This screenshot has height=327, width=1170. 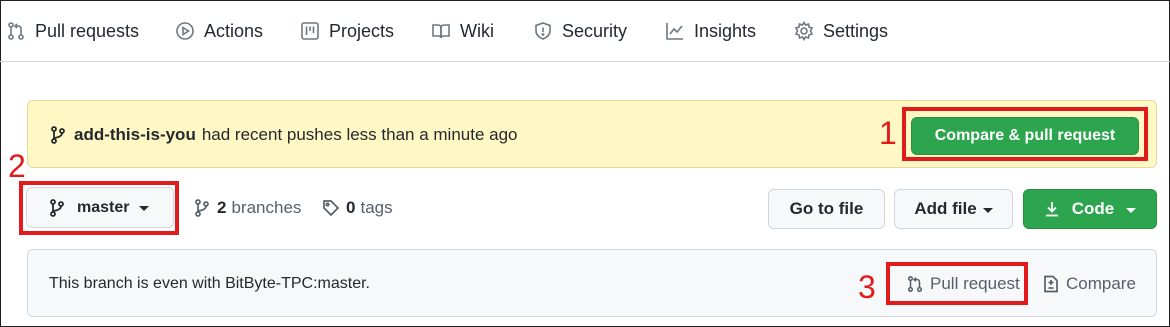 I want to click on tab-settings: Settings, so click(x=841, y=31).